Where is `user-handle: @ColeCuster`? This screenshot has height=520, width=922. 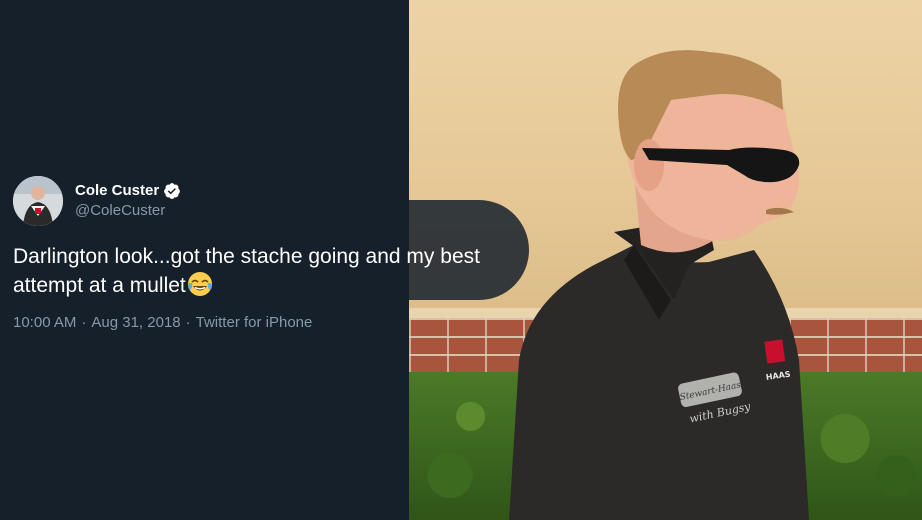 user-handle: @ColeCuster is located at coordinates (128, 211).